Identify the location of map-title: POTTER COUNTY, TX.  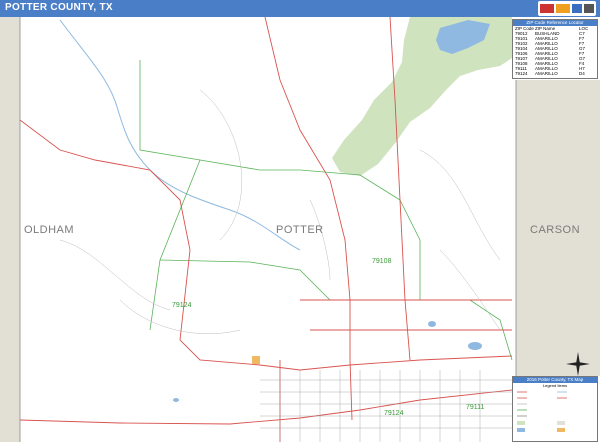
(59, 7).